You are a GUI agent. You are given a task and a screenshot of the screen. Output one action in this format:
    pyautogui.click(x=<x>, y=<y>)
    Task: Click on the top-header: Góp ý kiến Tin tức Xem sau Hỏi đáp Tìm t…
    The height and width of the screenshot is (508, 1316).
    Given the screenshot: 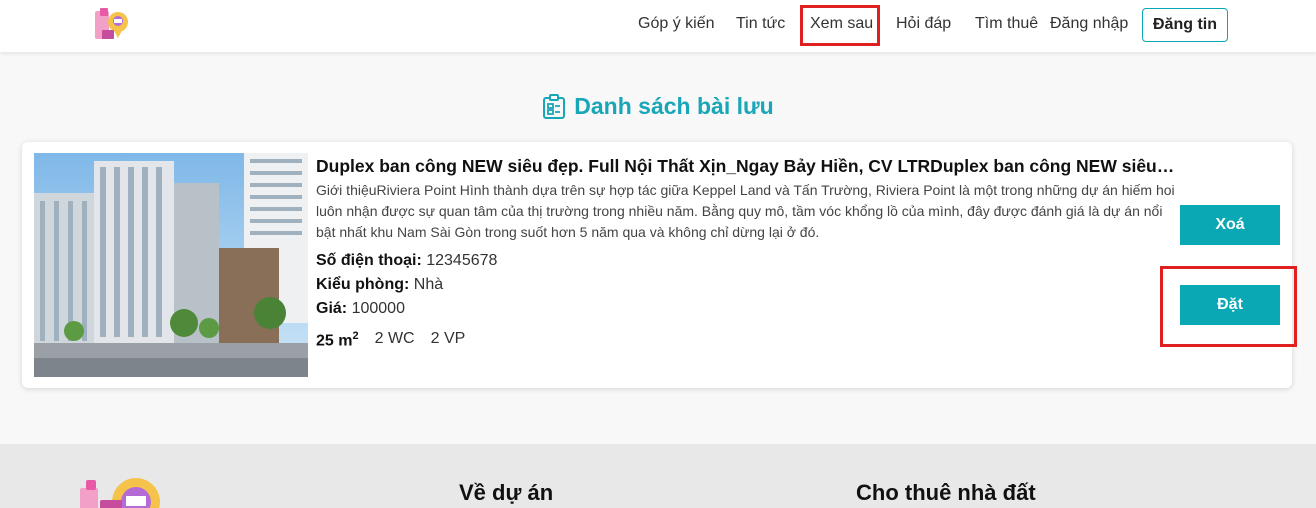 What is the action you would take?
    pyautogui.click(x=658, y=26)
    